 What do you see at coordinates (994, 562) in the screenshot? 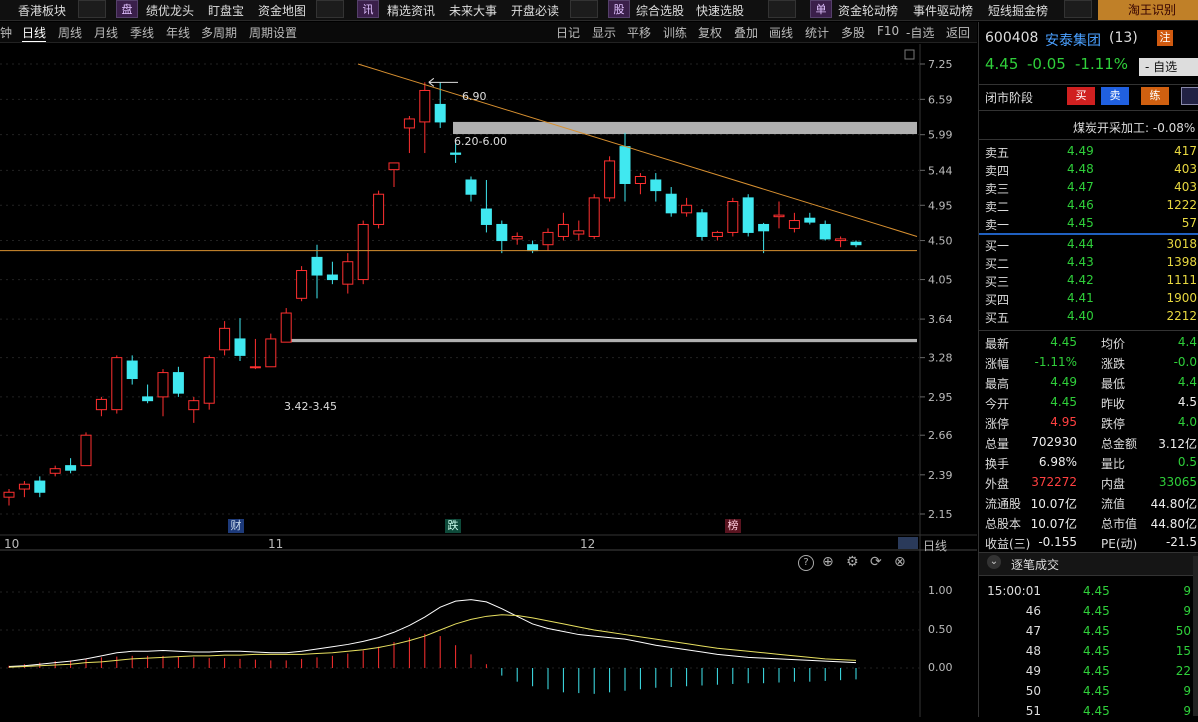
I see `chevron-down-icon: ⌄` at bounding box center [994, 562].